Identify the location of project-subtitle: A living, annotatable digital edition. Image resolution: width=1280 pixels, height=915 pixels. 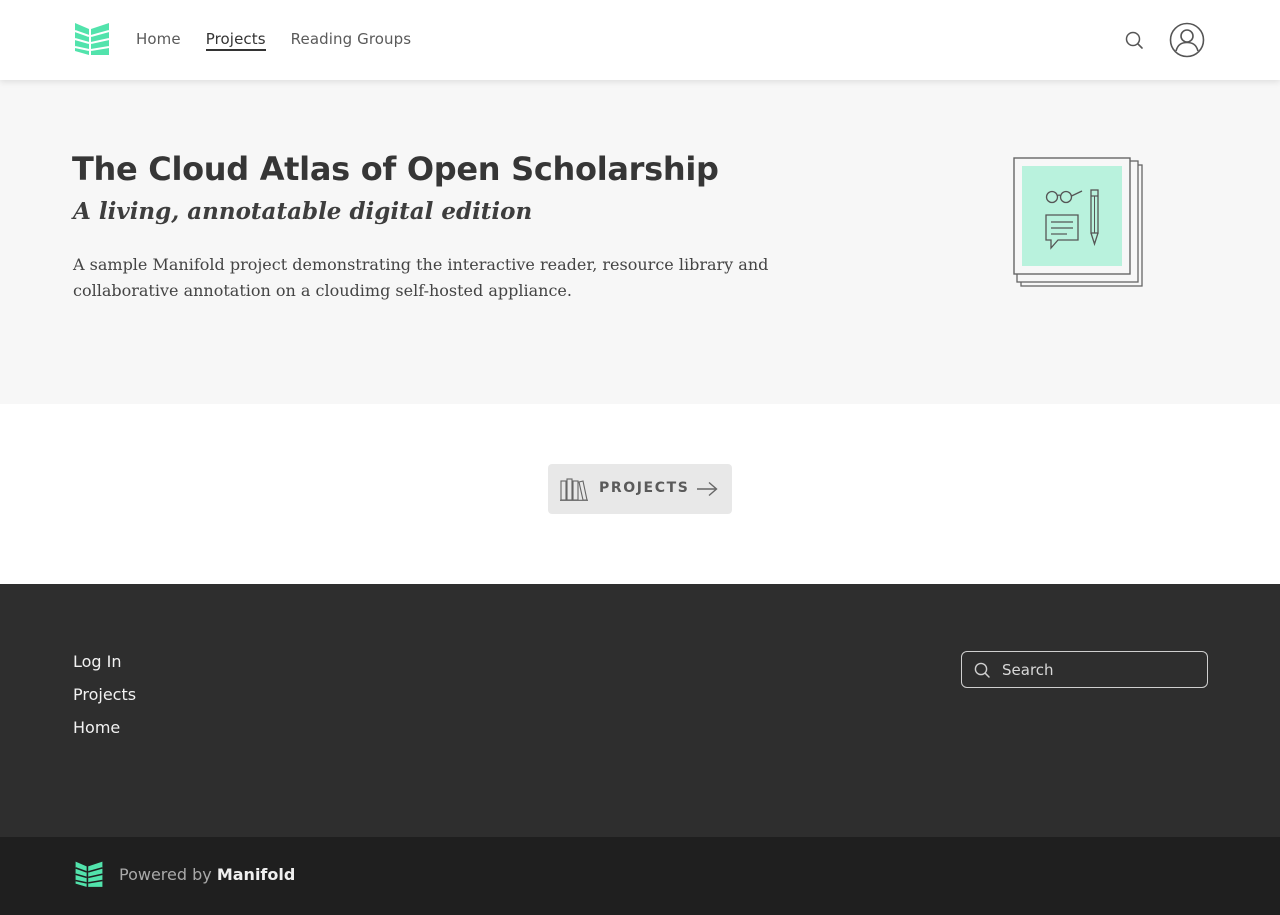
(303, 211).